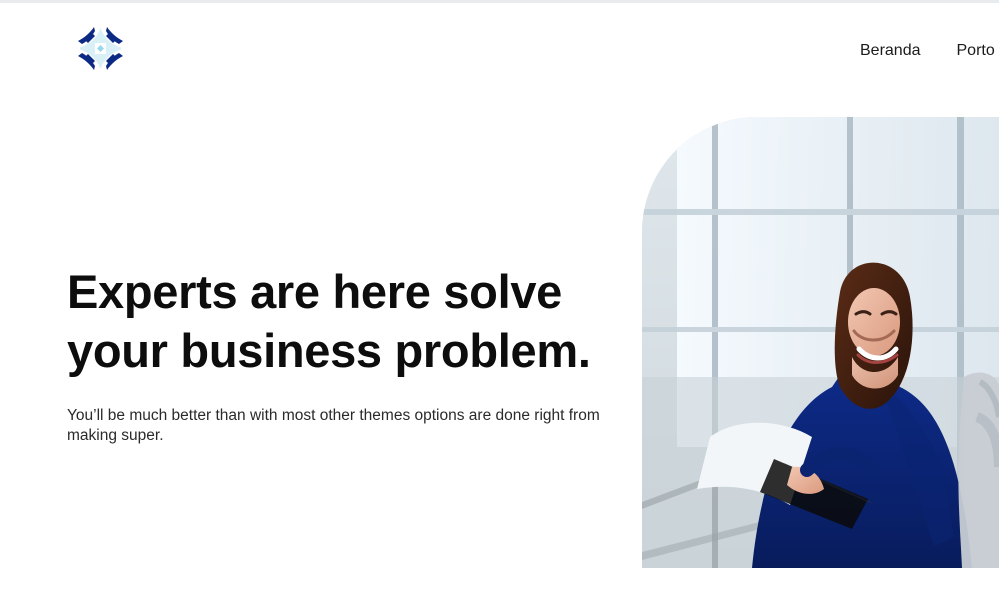 Image resolution: width=999 pixels, height=599 pixels. What do you see at coordinates (329, 350) in the screenshot?
I see `hero-title-line-2: your business problem.` at bounding box center [329, 350].